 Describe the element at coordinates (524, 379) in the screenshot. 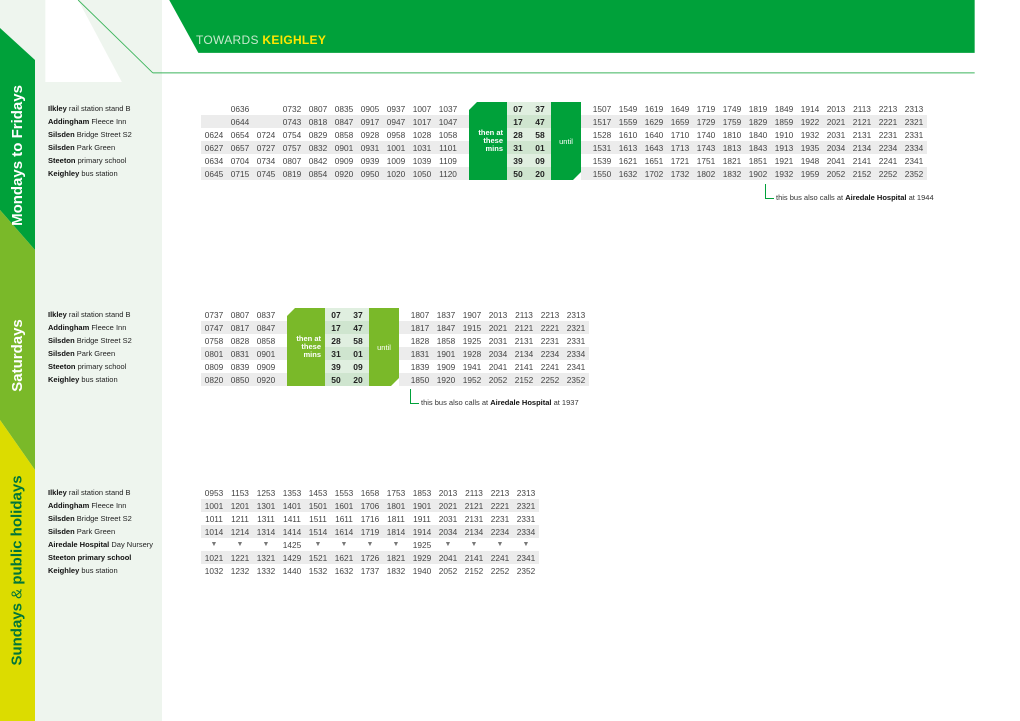

I see `departure-time: 2152` at that location.